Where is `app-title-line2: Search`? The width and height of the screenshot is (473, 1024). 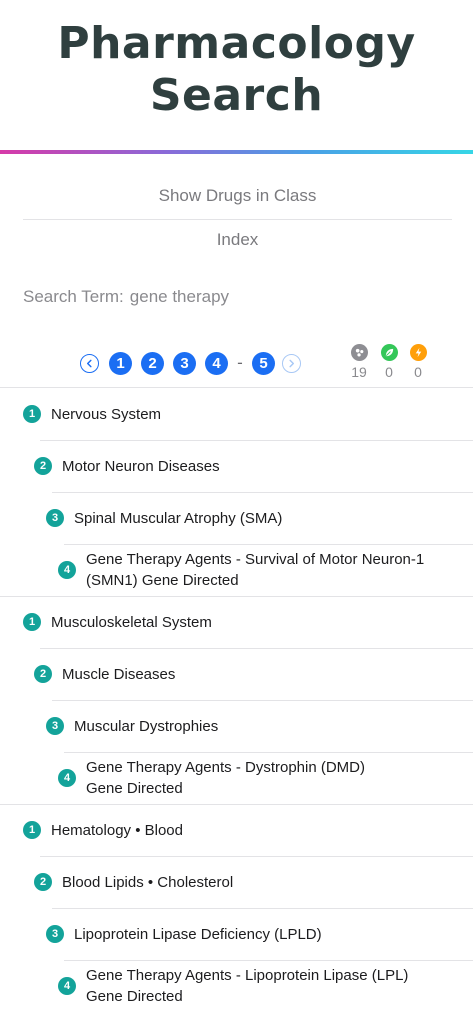 app-title-line2: Search is located at coordinates (236, 95).